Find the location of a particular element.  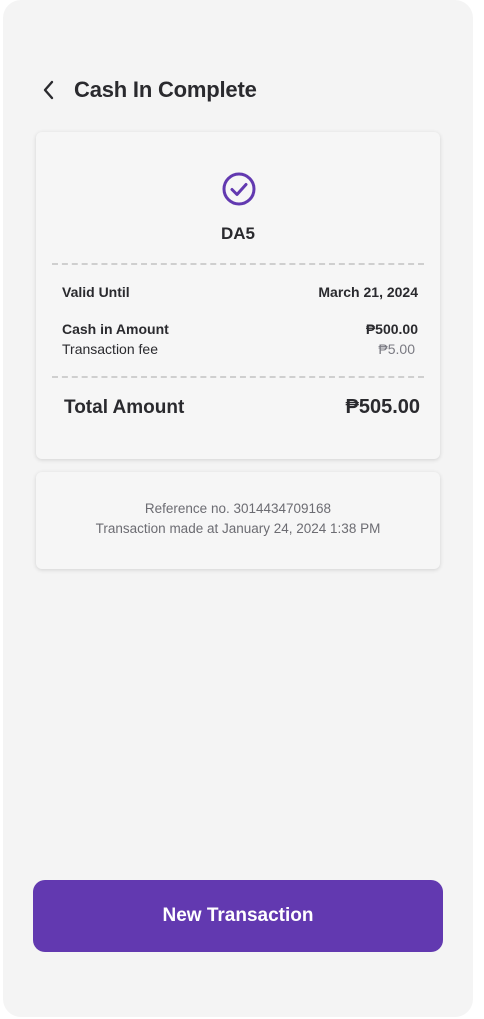

total-amount-row: Total Amount ₱505.00 is located at coordinates (242, 407).